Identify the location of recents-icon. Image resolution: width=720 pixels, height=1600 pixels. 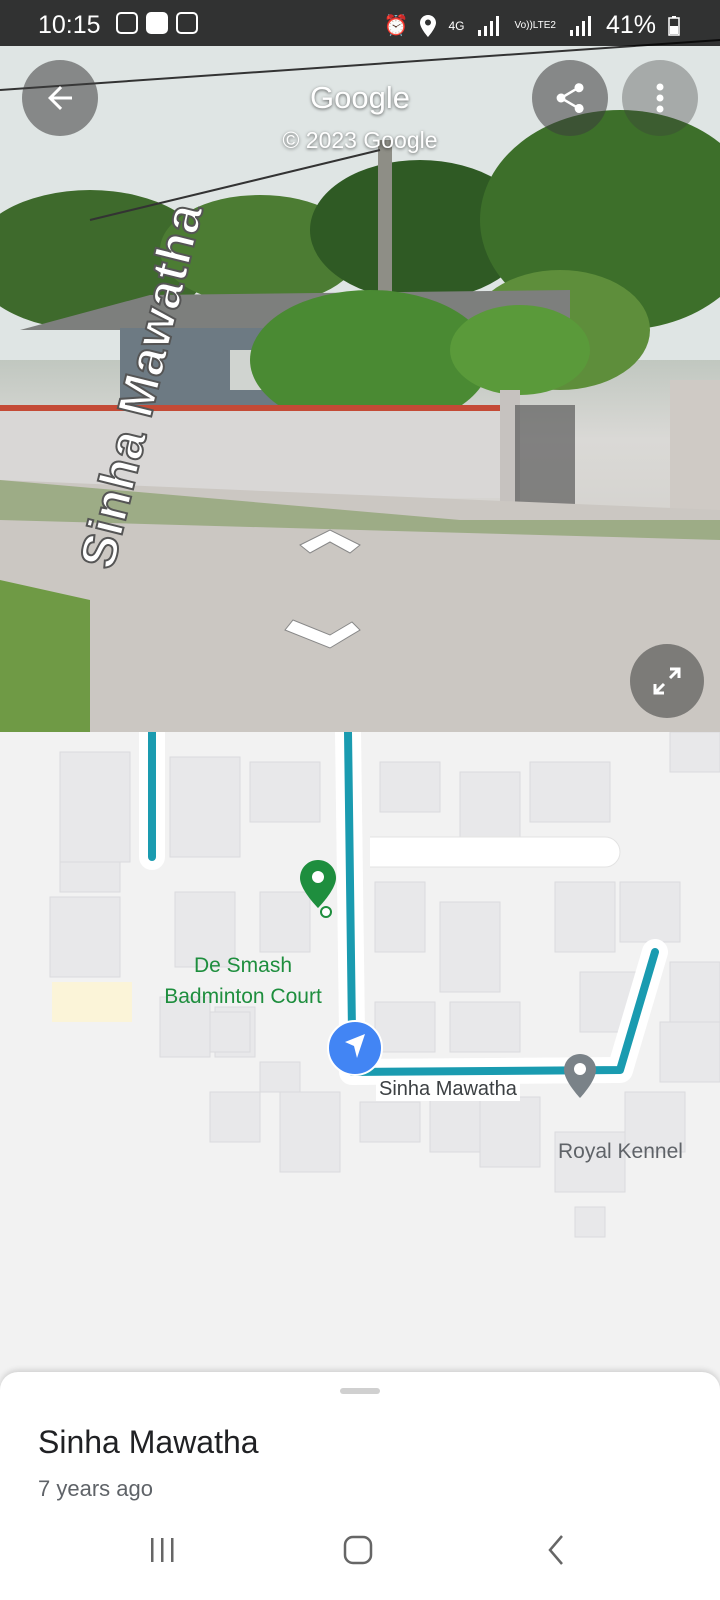
(162, 1550).